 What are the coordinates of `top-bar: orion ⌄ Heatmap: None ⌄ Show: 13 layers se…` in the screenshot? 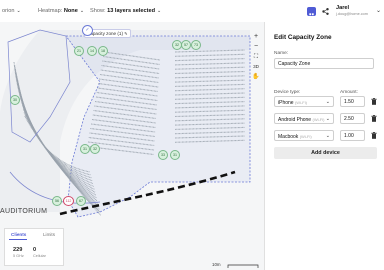 It's located at (192, 11).